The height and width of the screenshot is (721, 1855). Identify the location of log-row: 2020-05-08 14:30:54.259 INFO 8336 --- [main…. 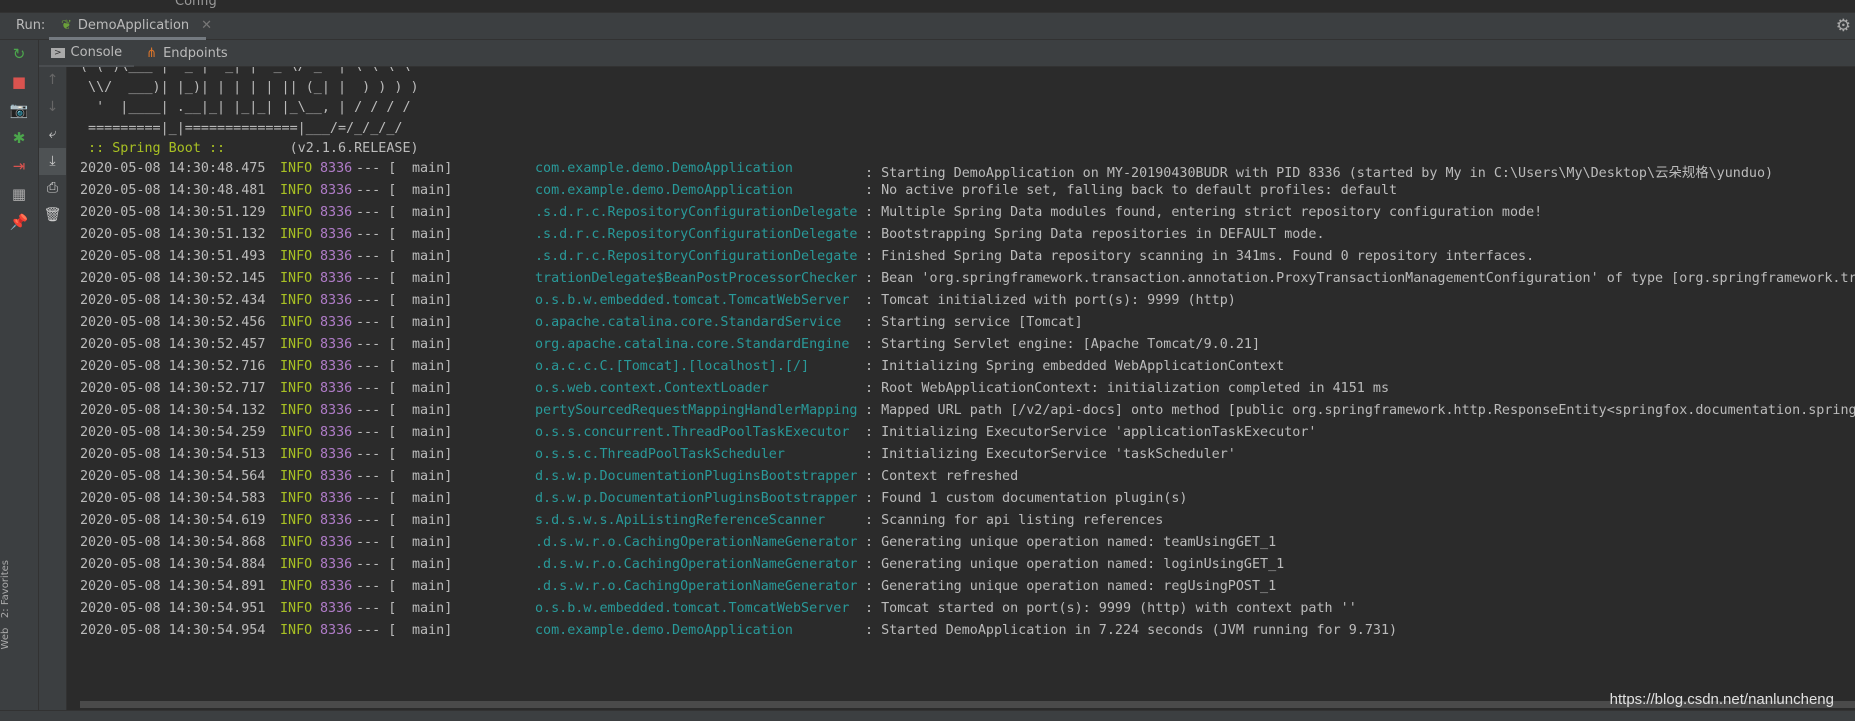
(961, 436).